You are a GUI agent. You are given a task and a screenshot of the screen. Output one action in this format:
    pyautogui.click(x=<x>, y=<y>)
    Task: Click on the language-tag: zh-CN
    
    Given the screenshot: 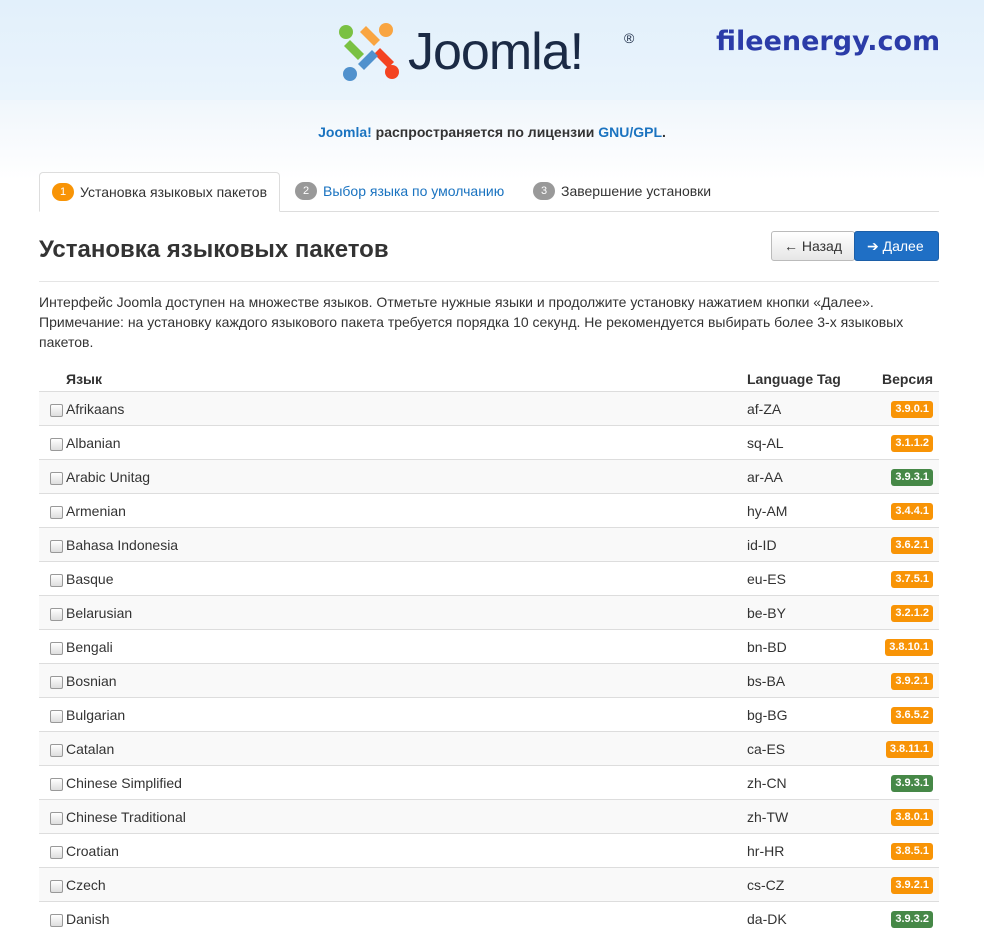 What is the action you would take?
    pyautogui.click(x=807, y=782)
    